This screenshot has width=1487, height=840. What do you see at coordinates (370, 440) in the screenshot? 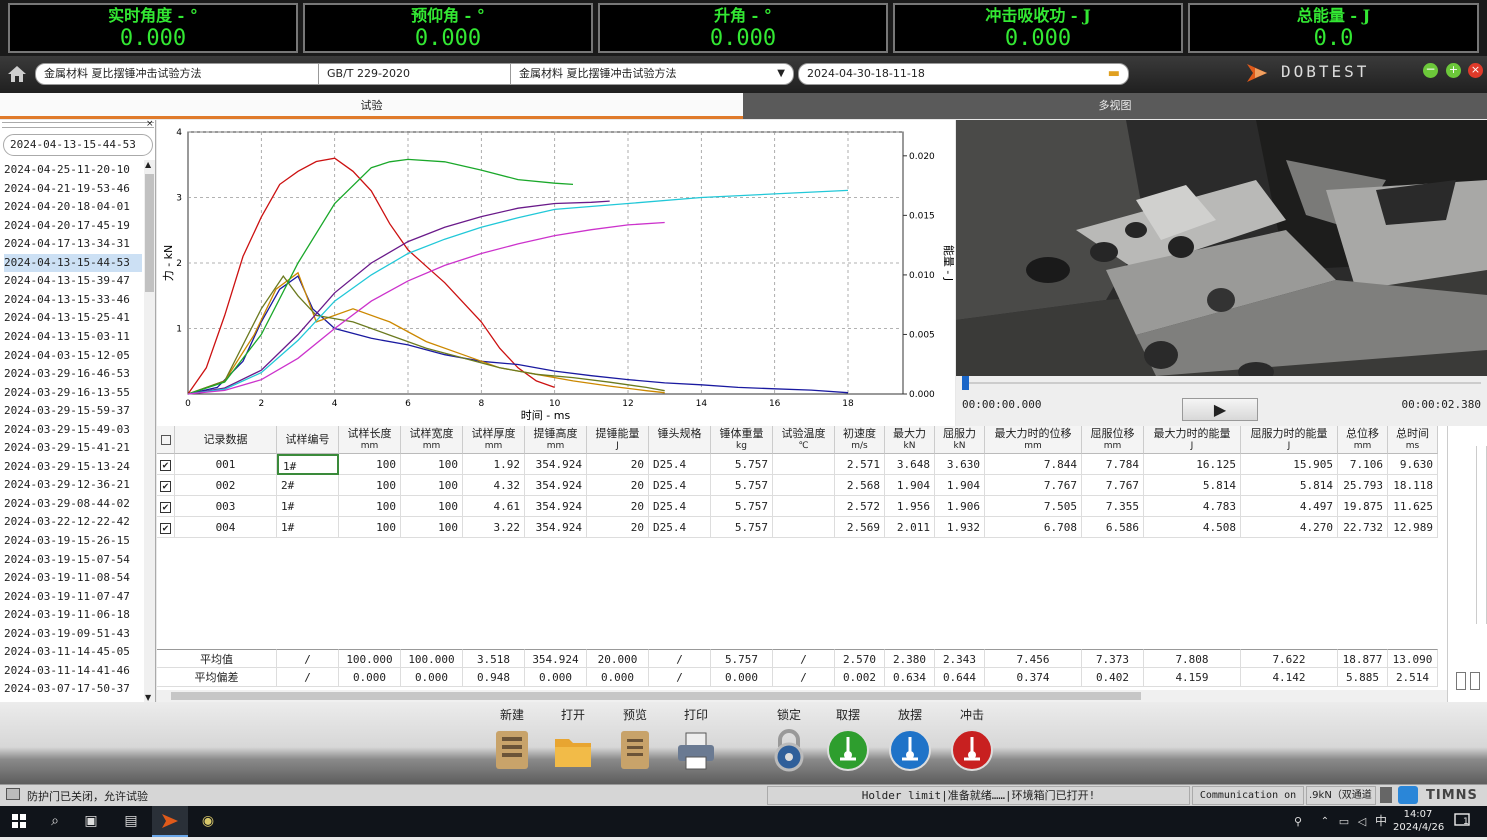
I see `column-header: 试样长度 mm` at bounding box center [370, 440].